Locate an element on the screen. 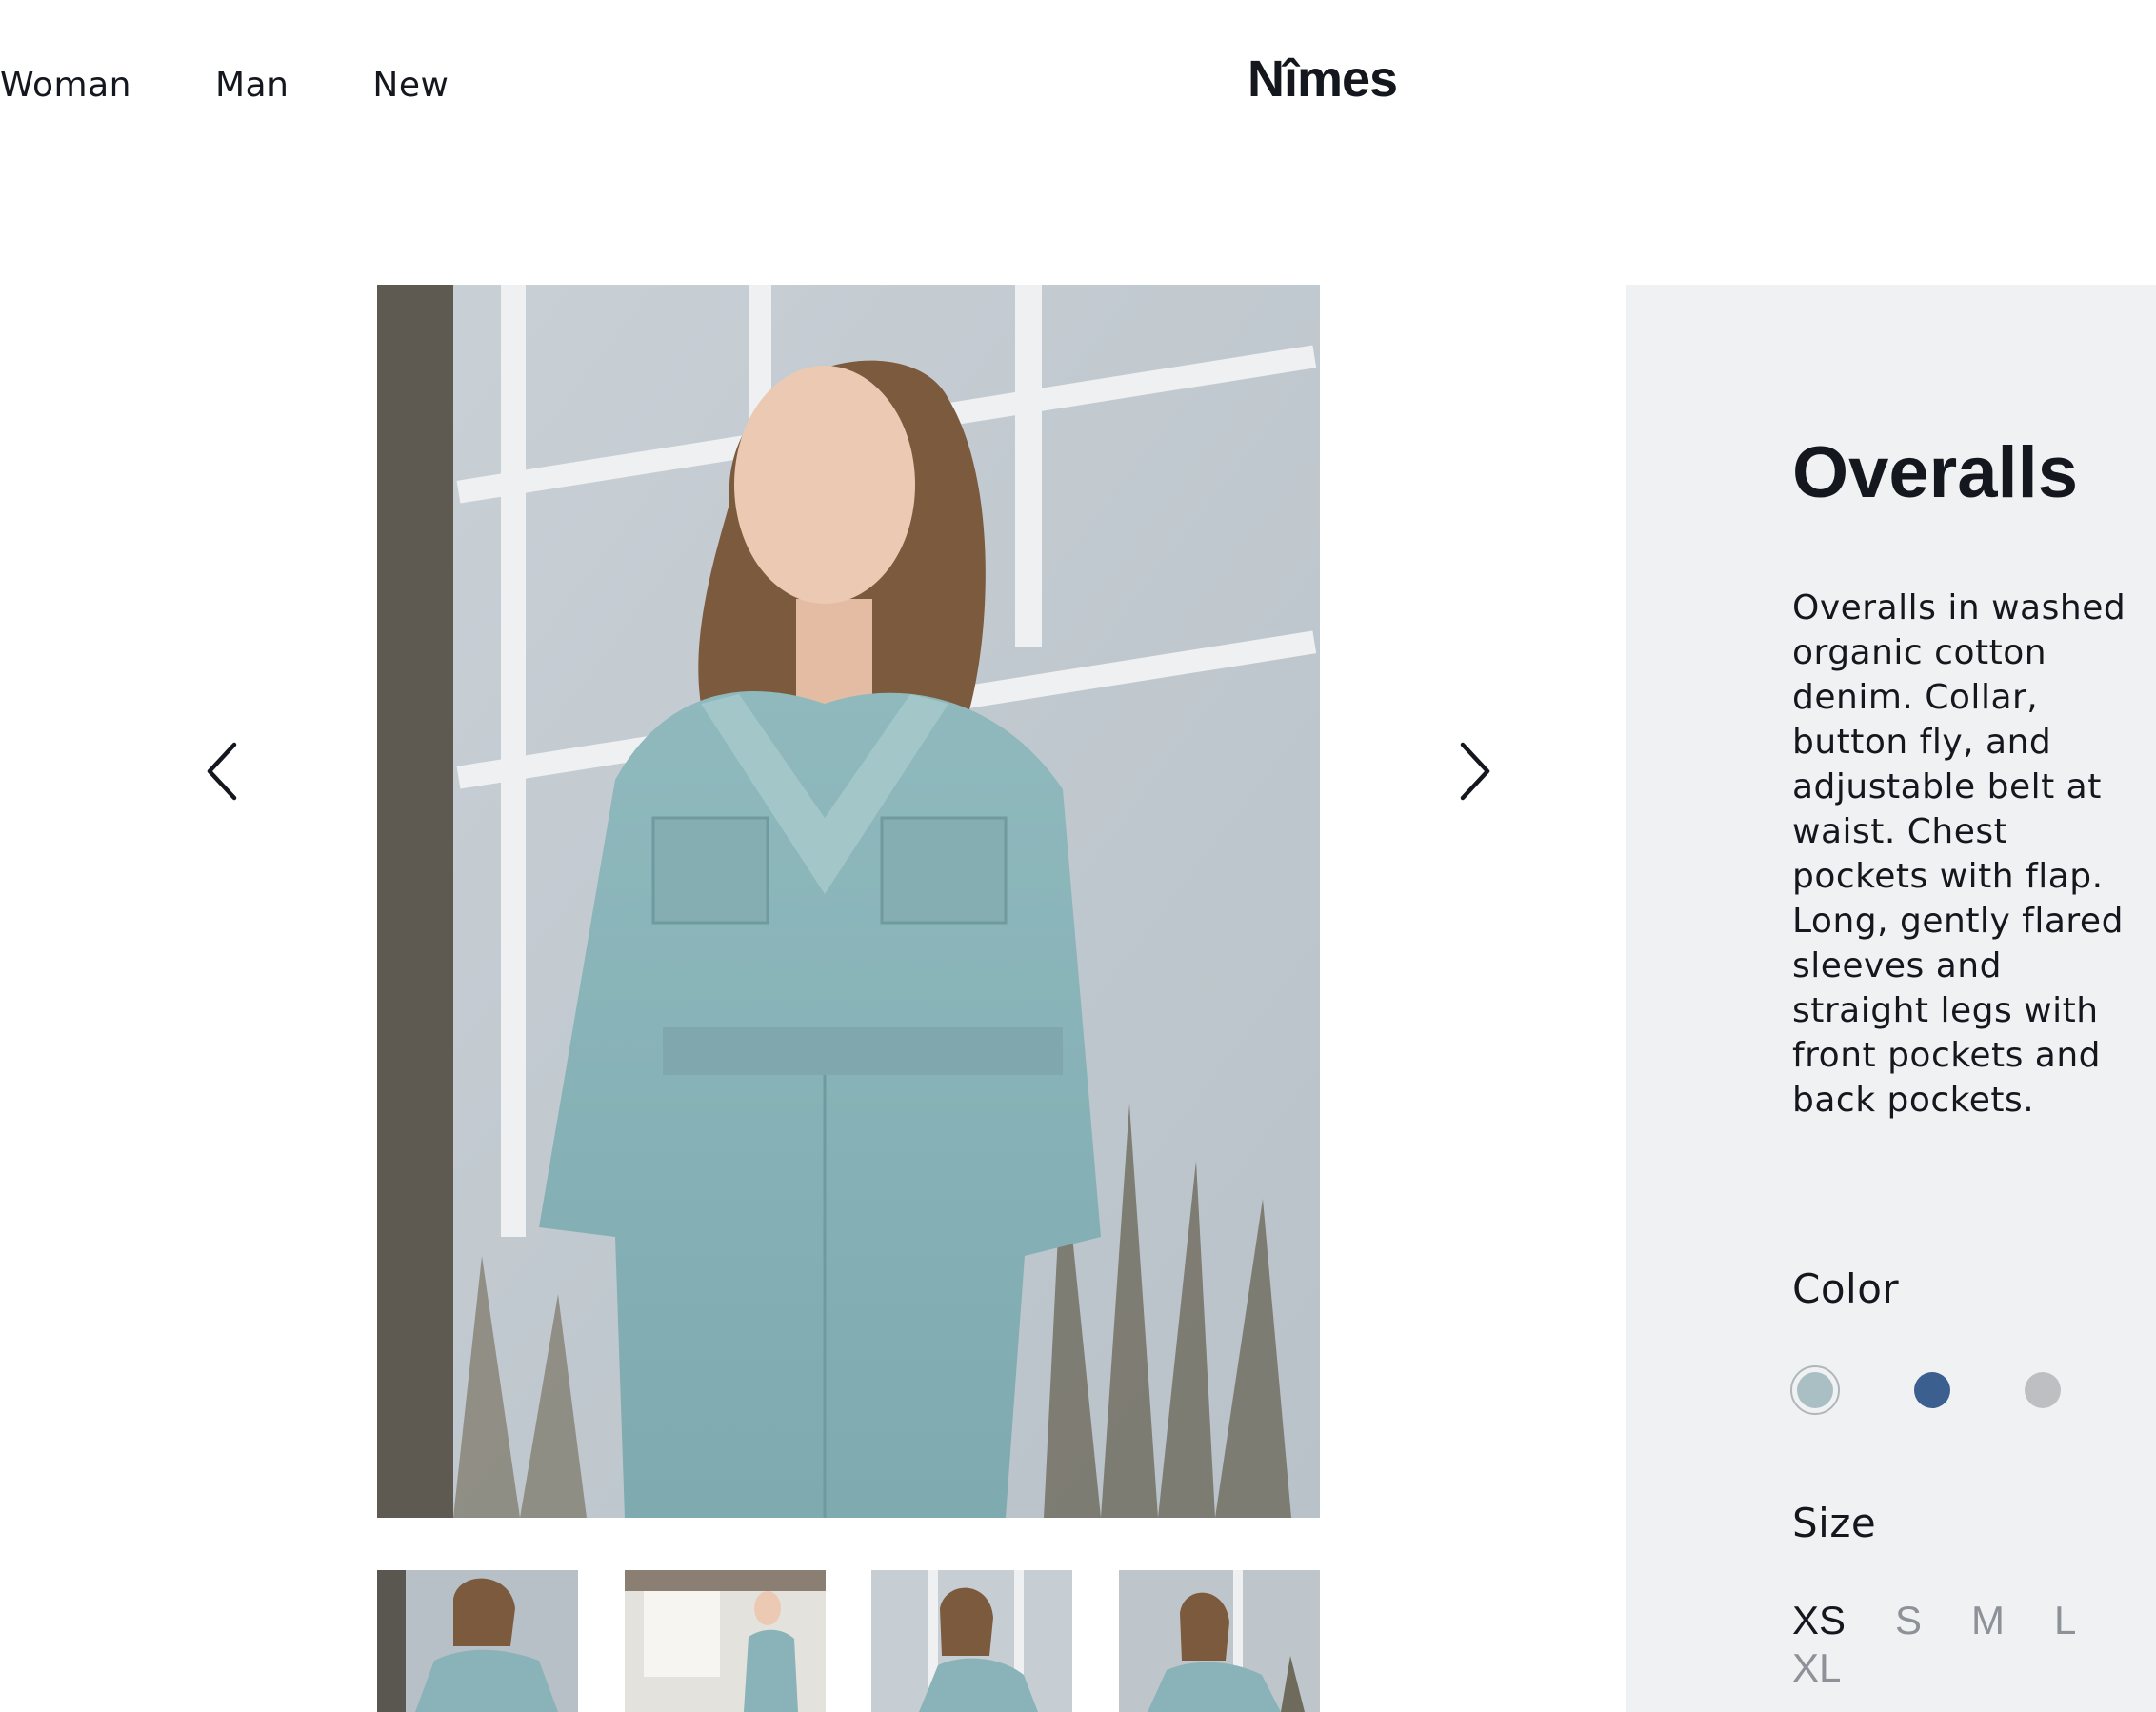  chevron-left-icon is located at coordinates (222, 771).